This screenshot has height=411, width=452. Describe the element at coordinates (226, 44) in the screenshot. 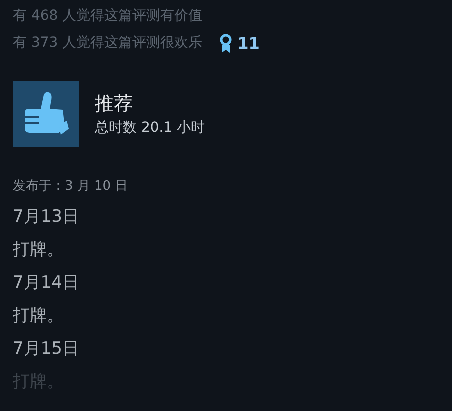

I see `award-ribbon-icon` at that location.